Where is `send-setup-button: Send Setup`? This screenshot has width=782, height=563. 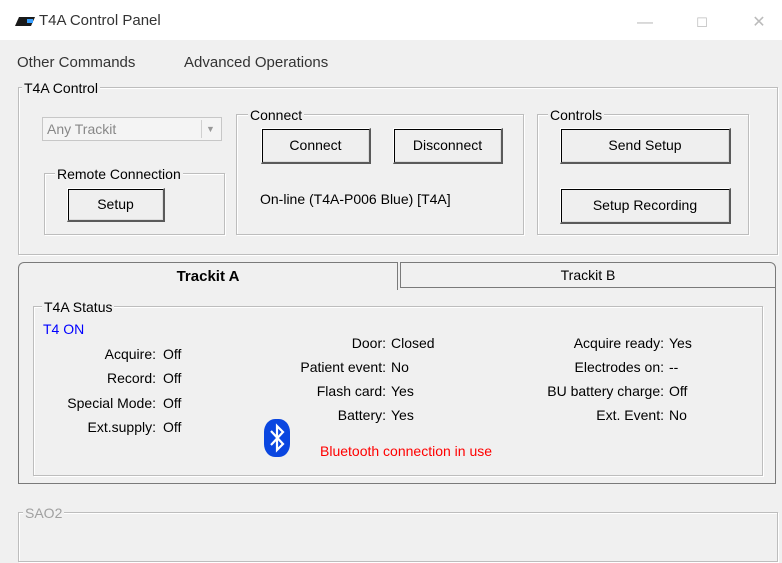
send-setup-button: Send Setup is located at coordinates (645, 146).